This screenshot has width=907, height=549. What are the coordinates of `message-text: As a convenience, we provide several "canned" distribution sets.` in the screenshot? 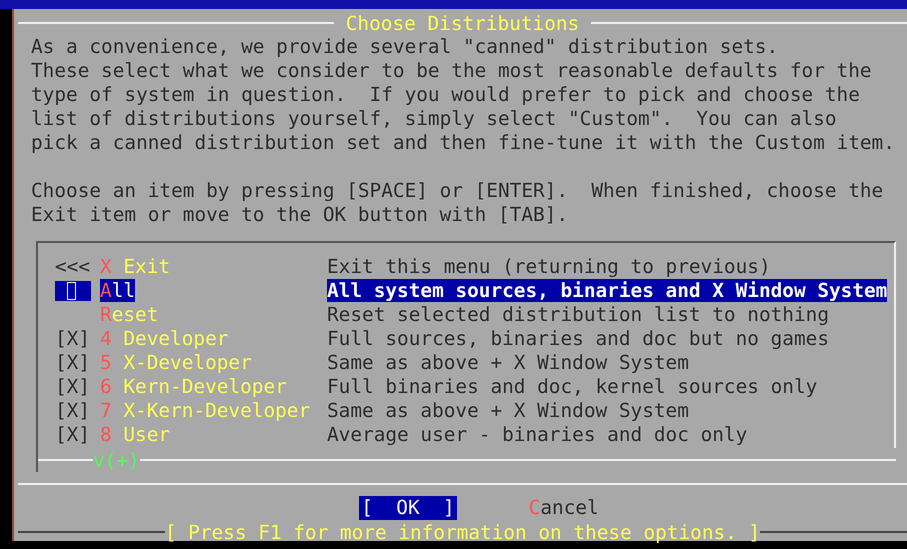 It's located at (405, 47).